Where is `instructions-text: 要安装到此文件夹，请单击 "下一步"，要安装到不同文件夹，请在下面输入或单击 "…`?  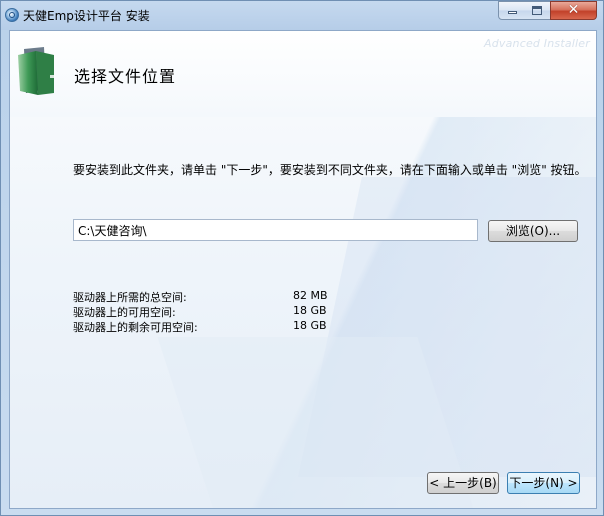 instructions-text: 要安装到此文件夹，请单击 "下一步"，要安装到不同文件夹，请在下面输入或单击 "… is located at coordinates (330, 170).